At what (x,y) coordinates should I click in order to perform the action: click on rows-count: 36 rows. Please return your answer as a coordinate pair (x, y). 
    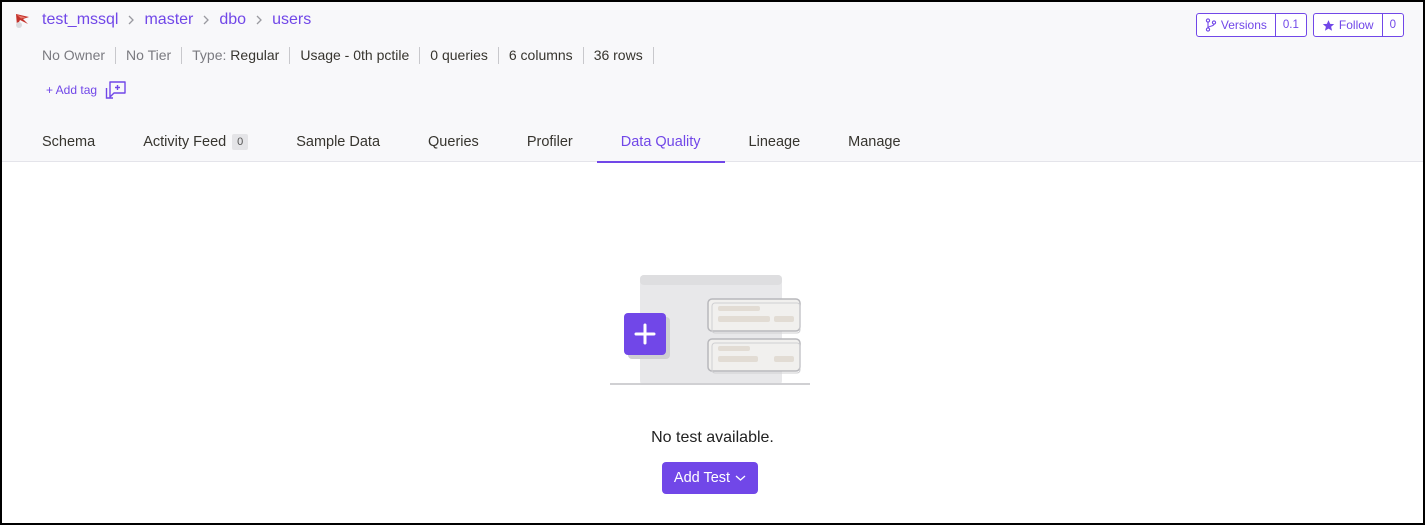
    Looking at the image, I should click on (619, 55).